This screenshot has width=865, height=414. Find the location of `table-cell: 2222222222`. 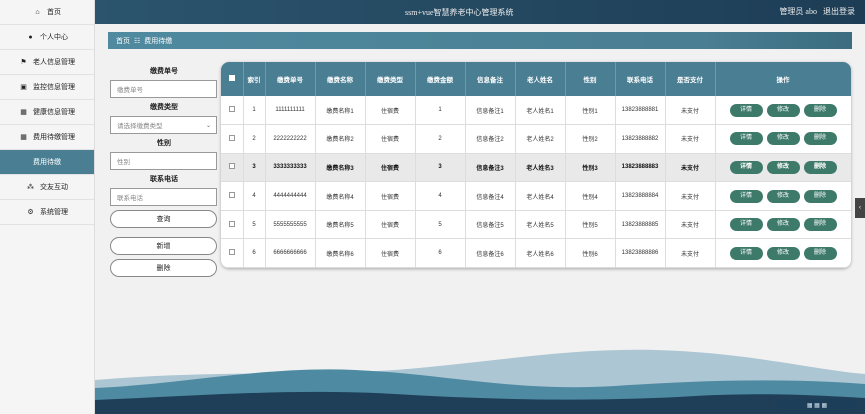

table-cell: 2222222222 is located at coordinates (290, 139).